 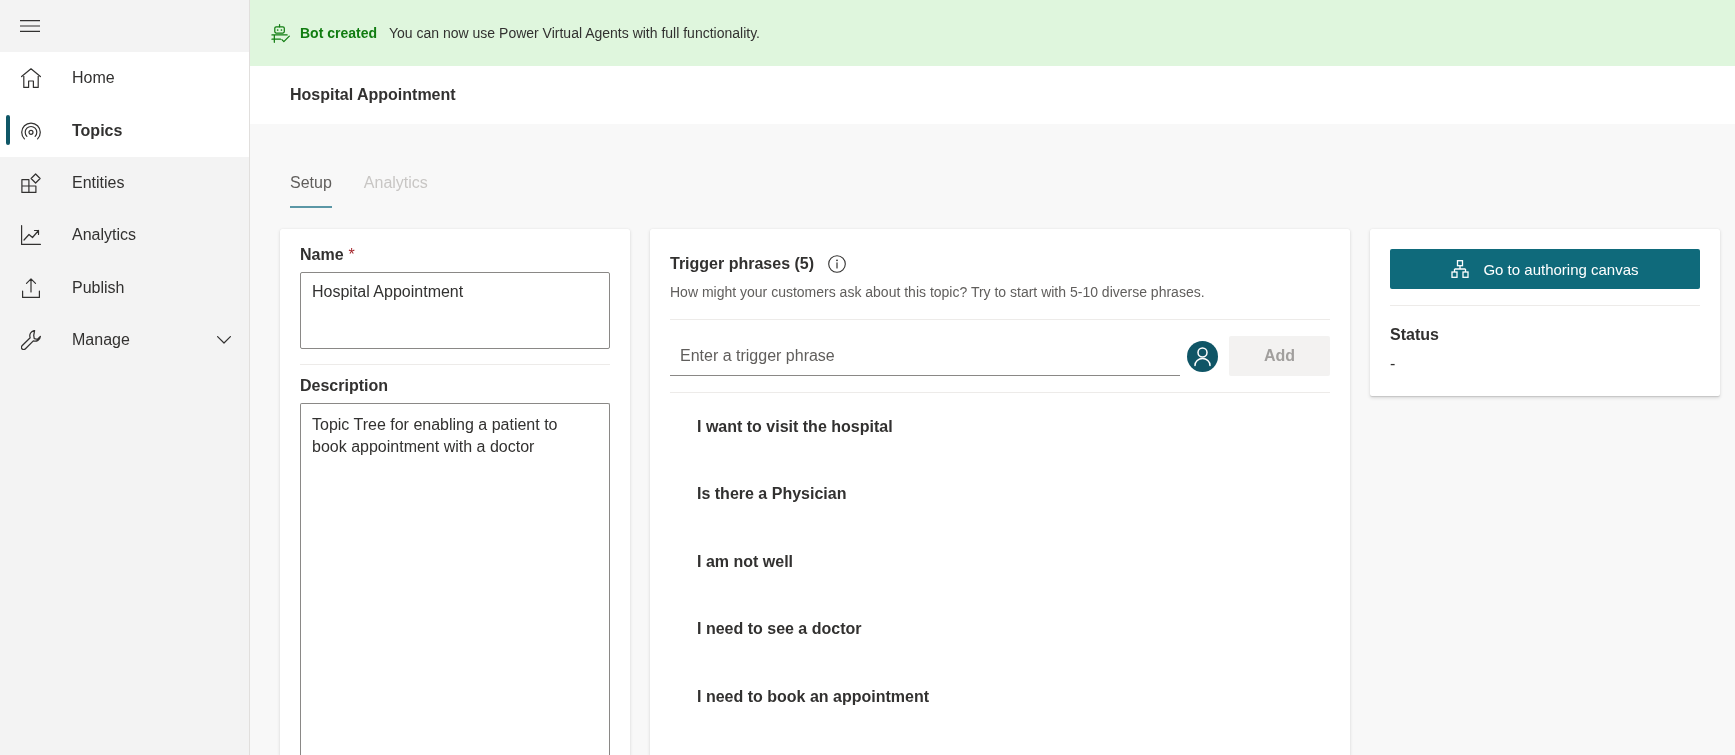 I want to click on upload-icon, so click(x=31, y=287).